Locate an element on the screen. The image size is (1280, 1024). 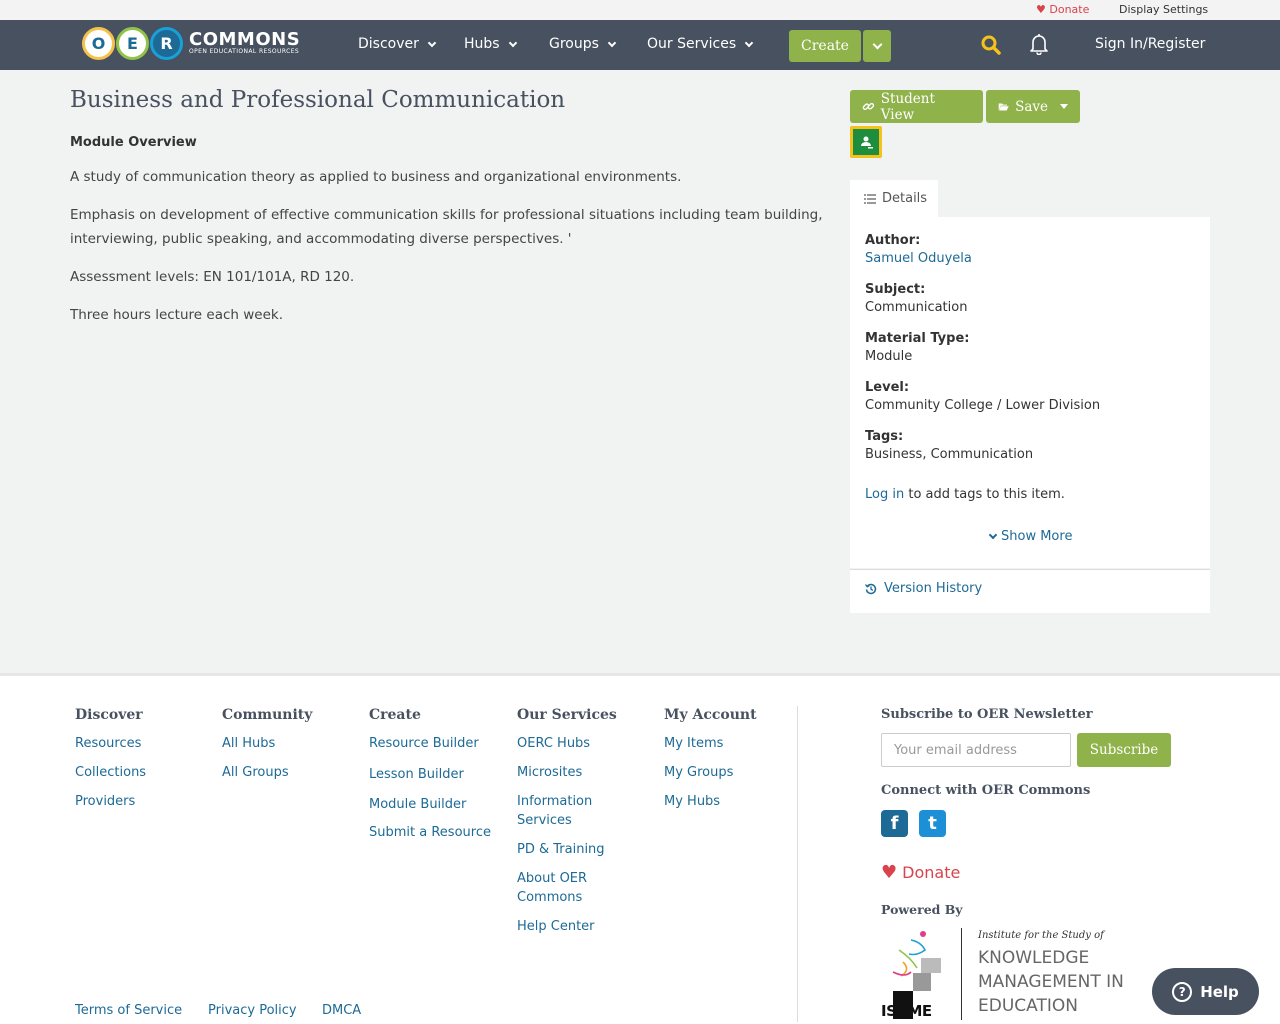
iskme-line-2: MANAGEMENT IN is located at coordinates (1051, 982).